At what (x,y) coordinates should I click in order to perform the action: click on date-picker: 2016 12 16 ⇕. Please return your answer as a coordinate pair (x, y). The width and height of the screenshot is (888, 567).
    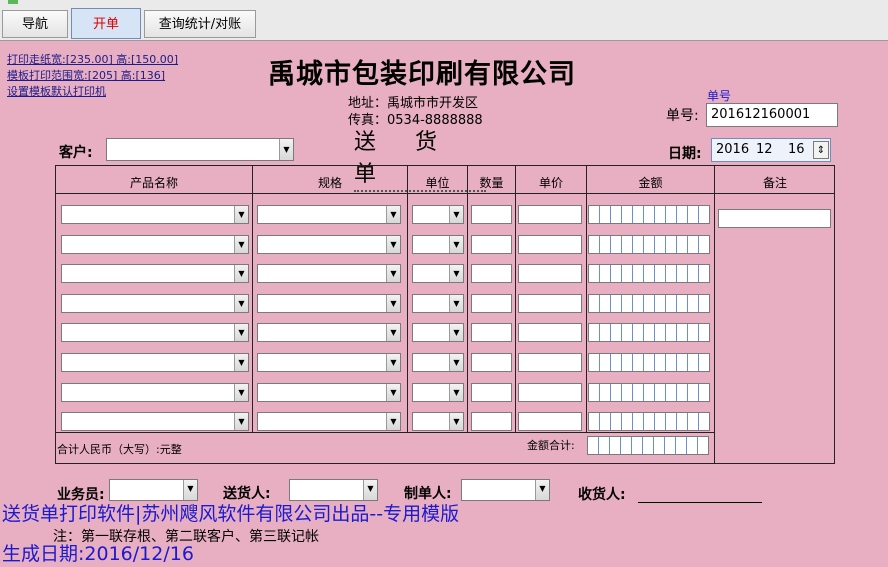
    Looking at the image, I should click on (771, 150).